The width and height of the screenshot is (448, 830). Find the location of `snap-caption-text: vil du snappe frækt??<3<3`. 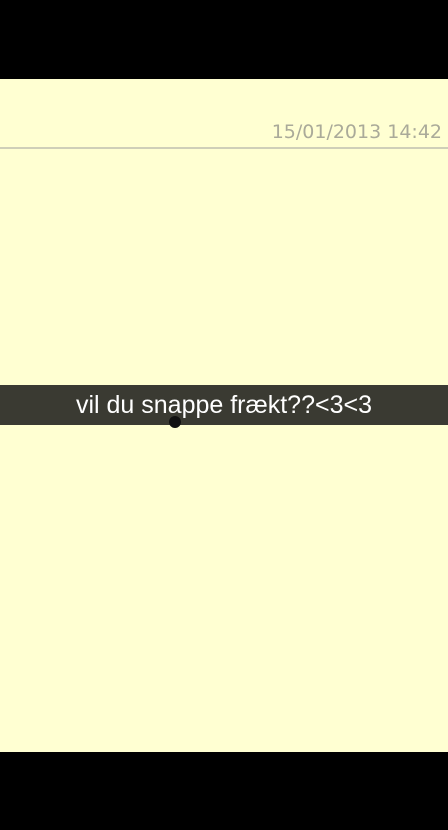

snap-caption-text: vil du snappe frækt??<3<3 is located at coordinates (224, 405).